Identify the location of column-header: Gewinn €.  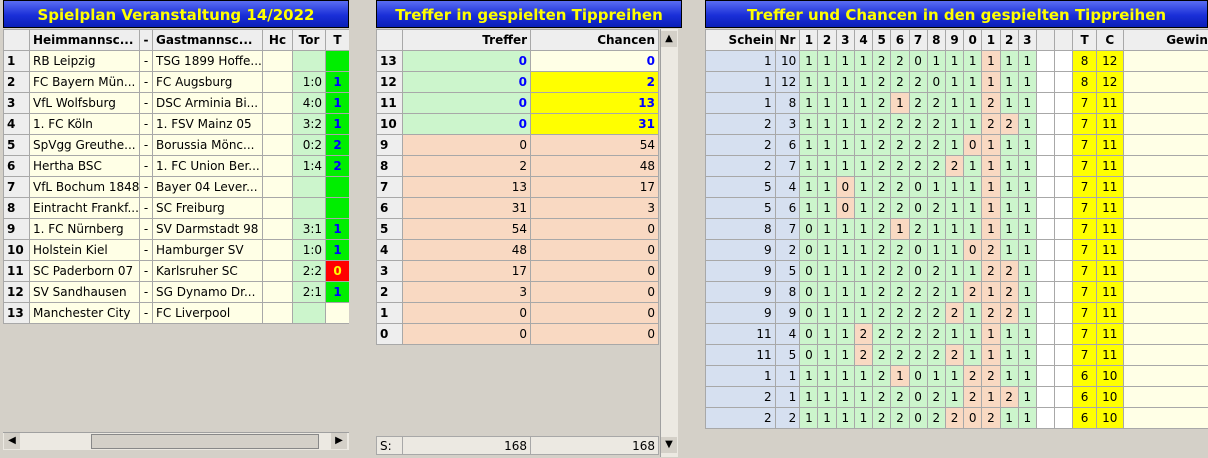
(1165, 40).